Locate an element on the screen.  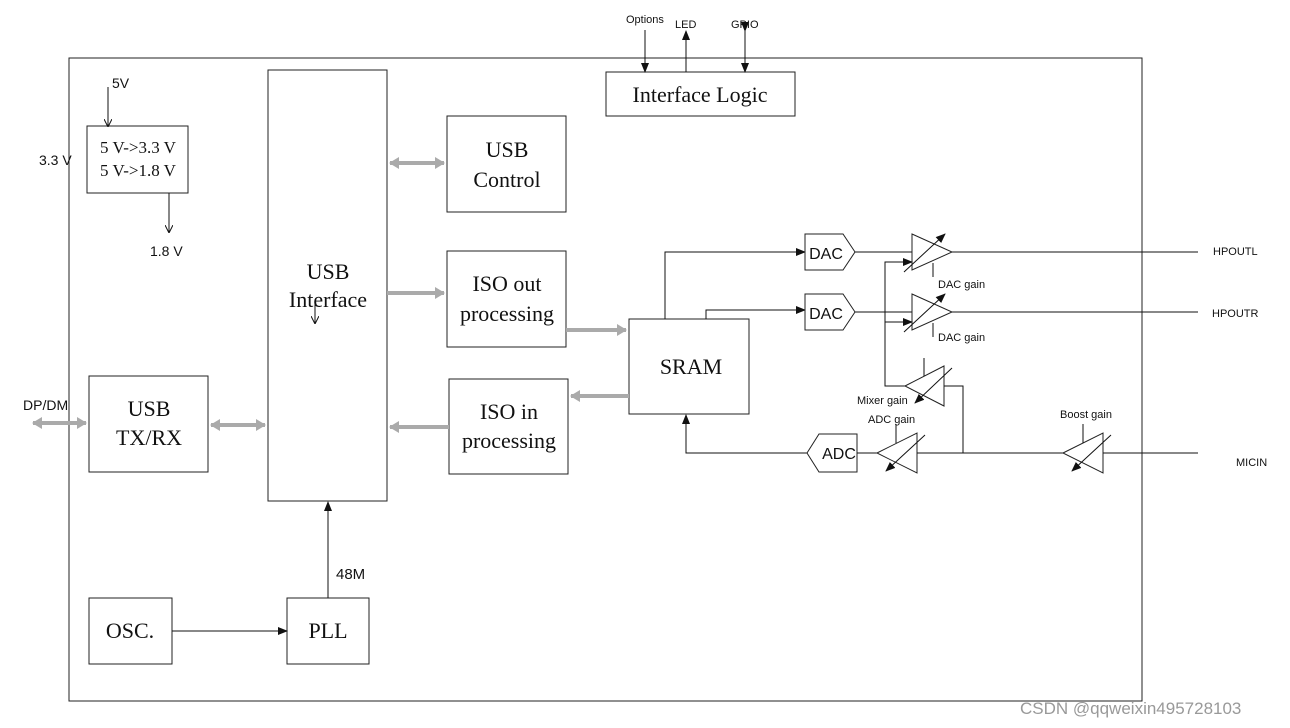
interface-logic-block: Interface Logic is located at coordinates (700, 94).